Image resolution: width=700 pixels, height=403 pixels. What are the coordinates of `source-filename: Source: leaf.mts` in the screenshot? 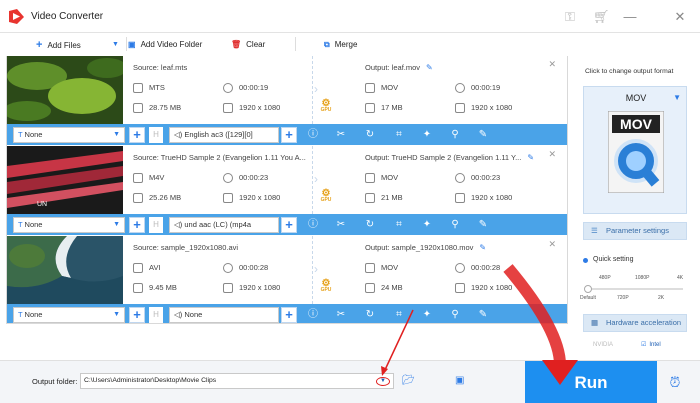 It's located at (160, 67).